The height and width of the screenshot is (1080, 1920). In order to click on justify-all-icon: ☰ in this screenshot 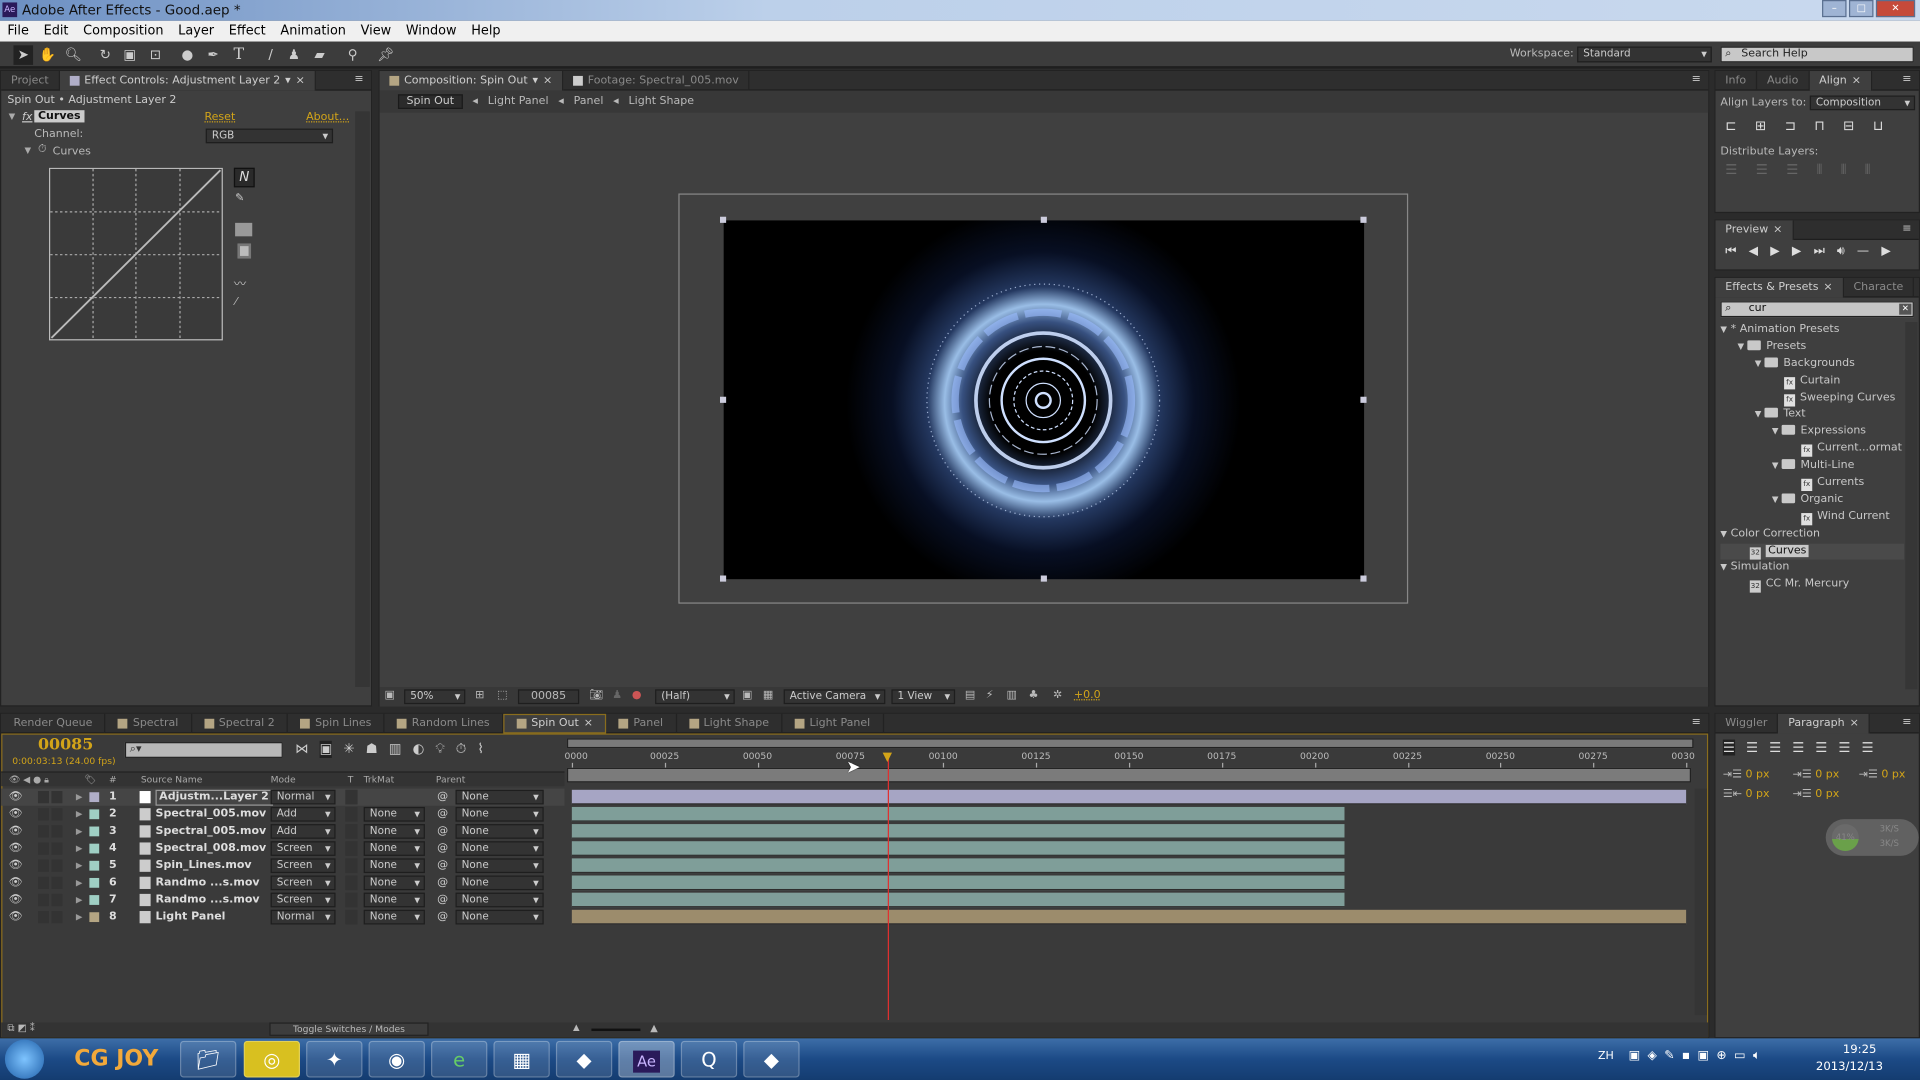, I will do `click(1868, 748)`.